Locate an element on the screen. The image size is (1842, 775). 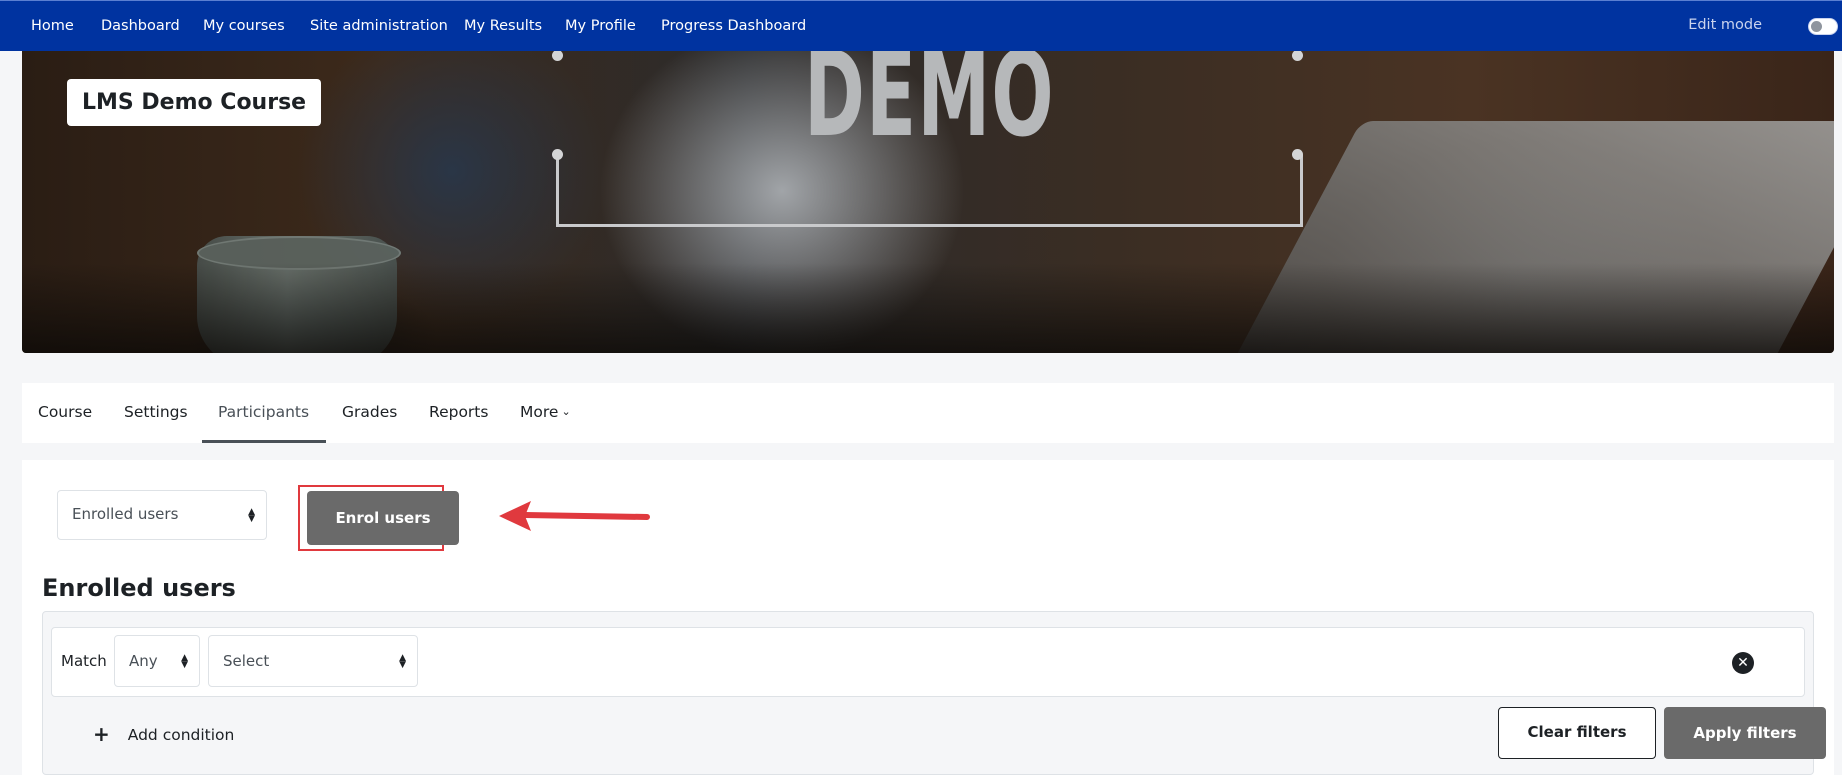
nav-progress-dashboard-link: Progress Dashboard is located at coordinates (733, 26).